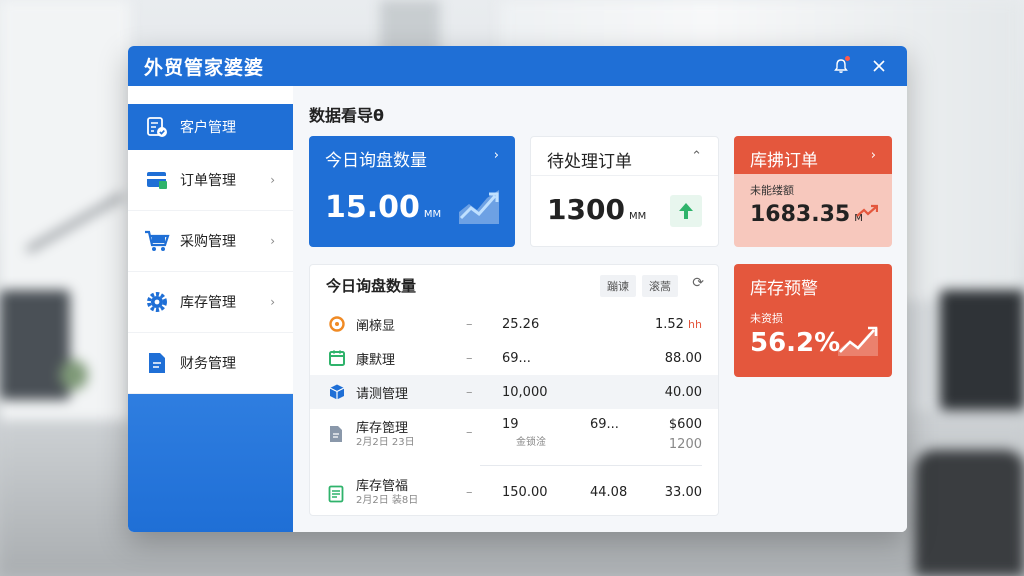  I want to click on sidebar-footer-fill, so click(210, 463).